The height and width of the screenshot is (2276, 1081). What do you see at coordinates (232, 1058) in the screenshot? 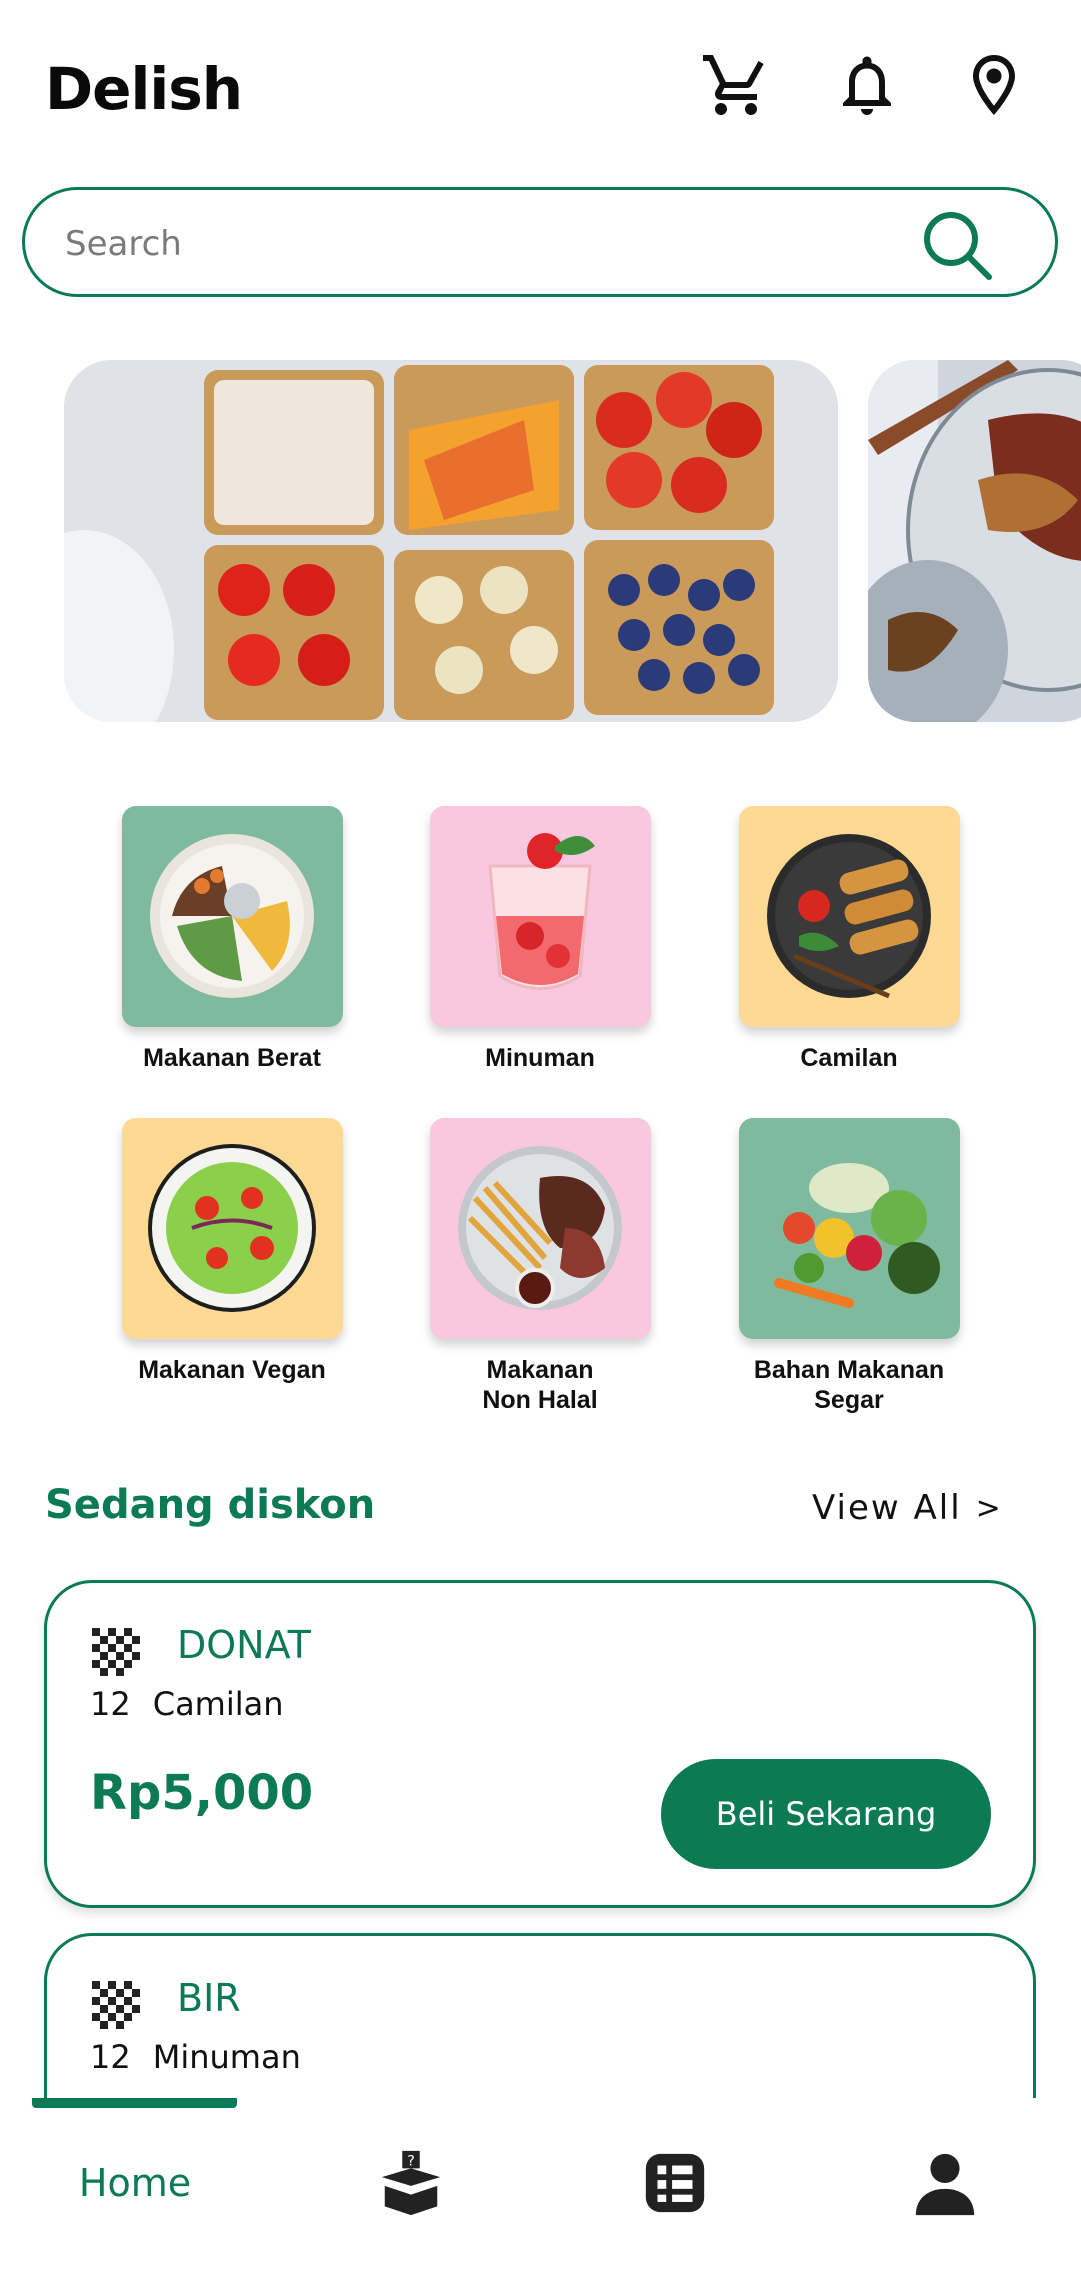
I see `category-label: Makanan Berat` at bounding box center [232, 1058].